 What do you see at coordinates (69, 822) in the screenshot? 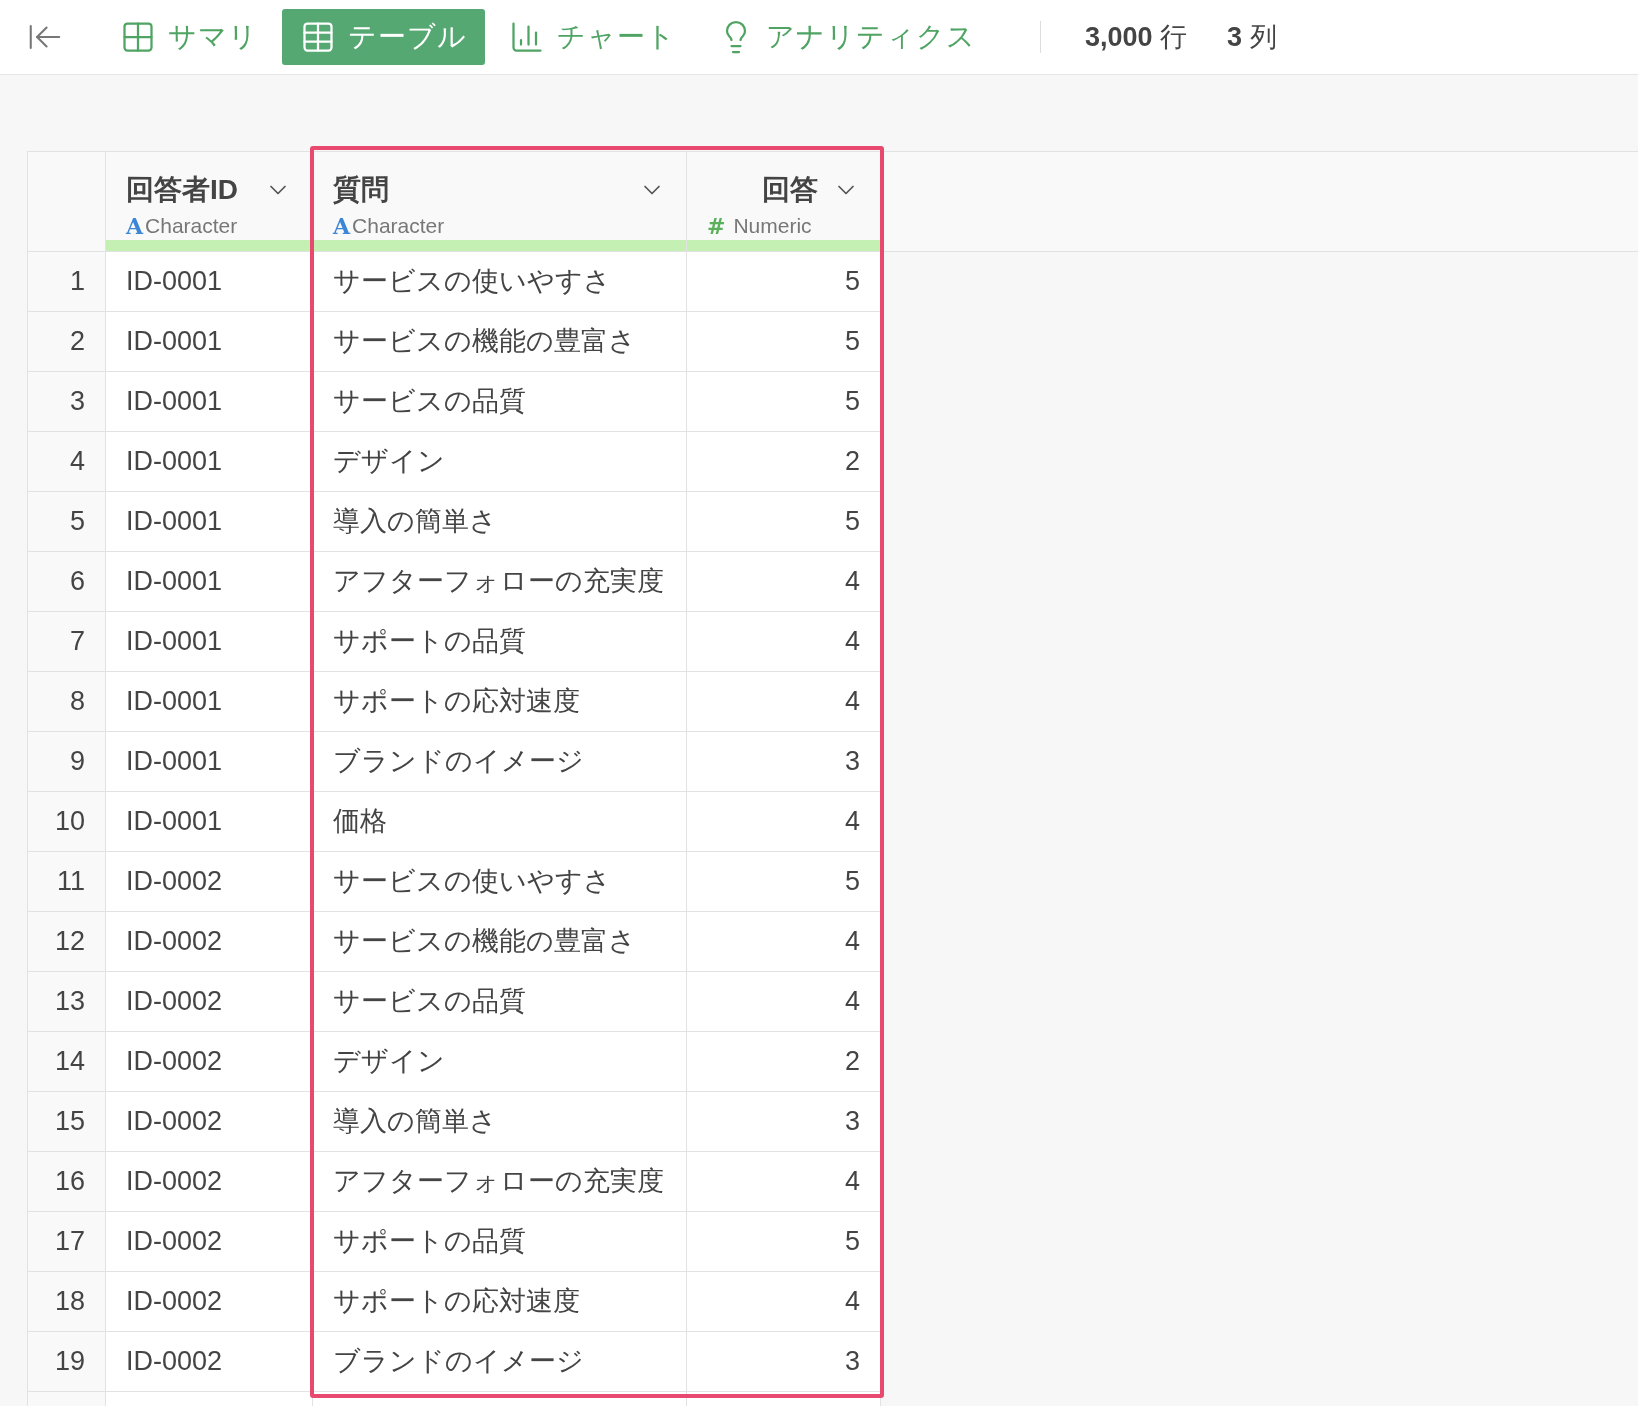
I see `row-number: 10` at bounding box center [69, 822].